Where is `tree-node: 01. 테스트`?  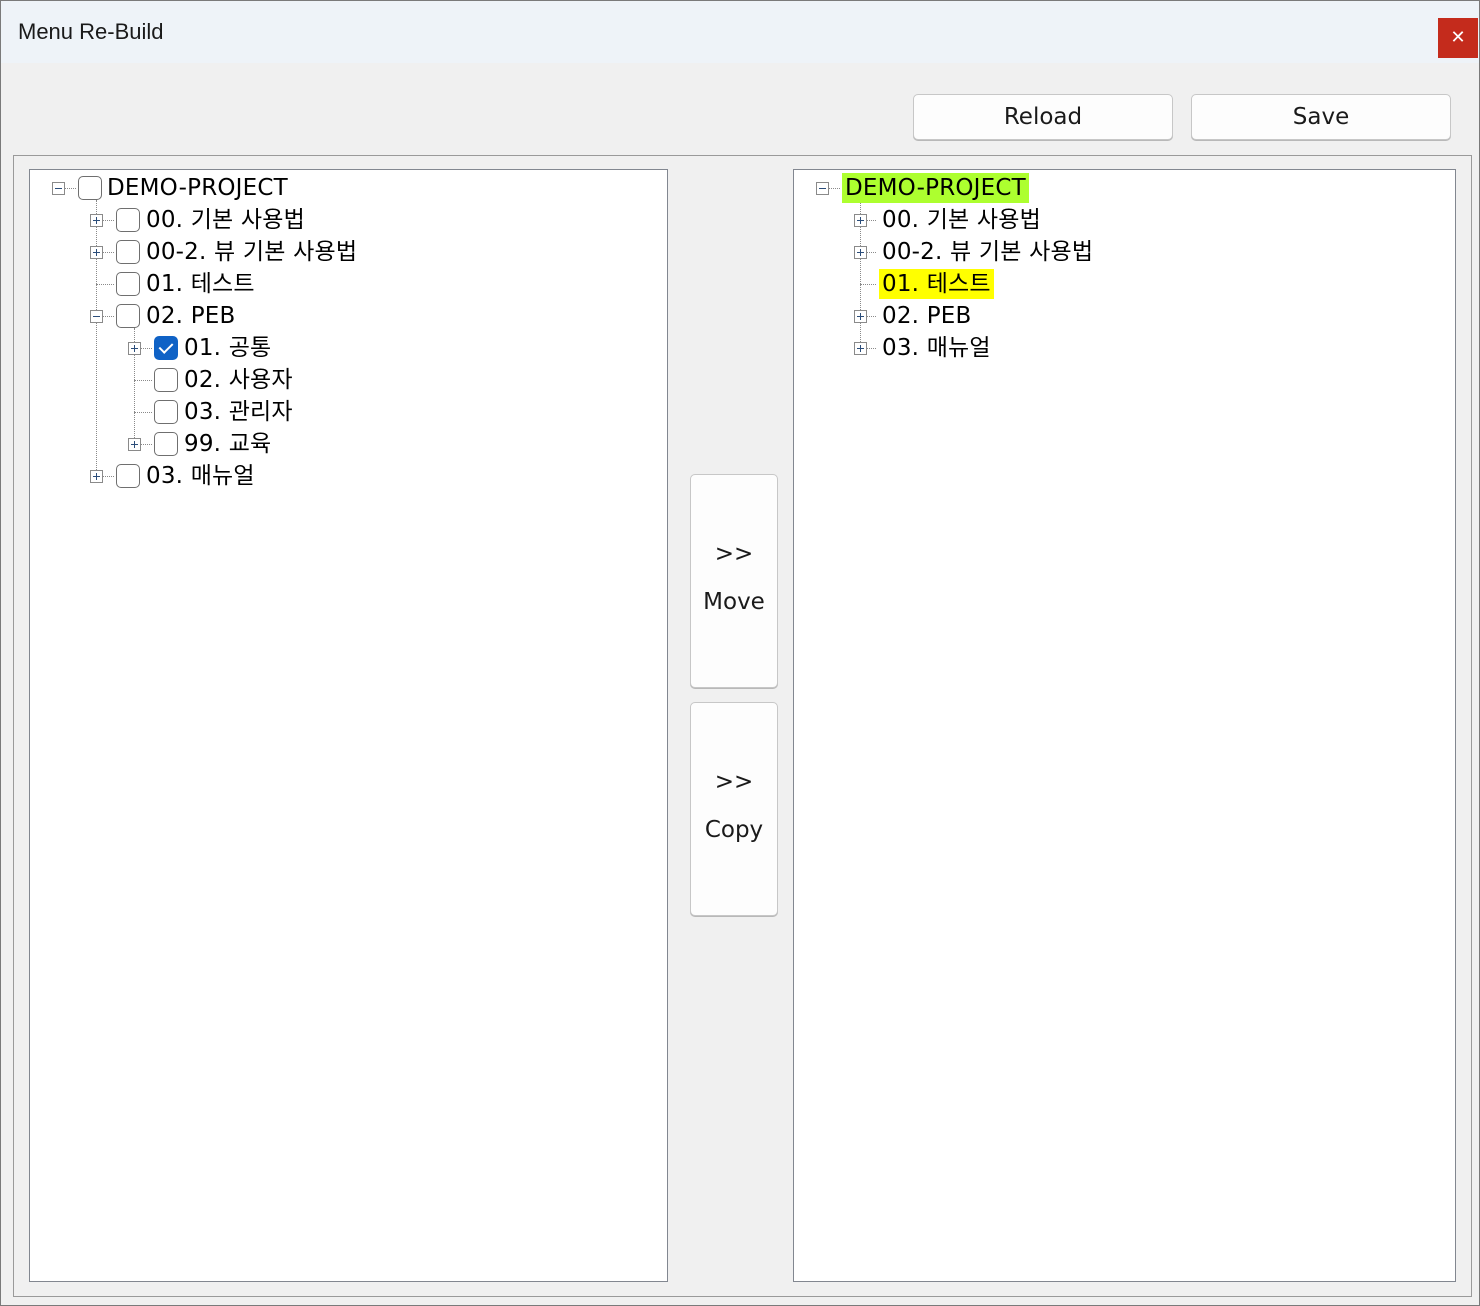 tree-node: 01. 테스트 is located at coordinates (200, 284).